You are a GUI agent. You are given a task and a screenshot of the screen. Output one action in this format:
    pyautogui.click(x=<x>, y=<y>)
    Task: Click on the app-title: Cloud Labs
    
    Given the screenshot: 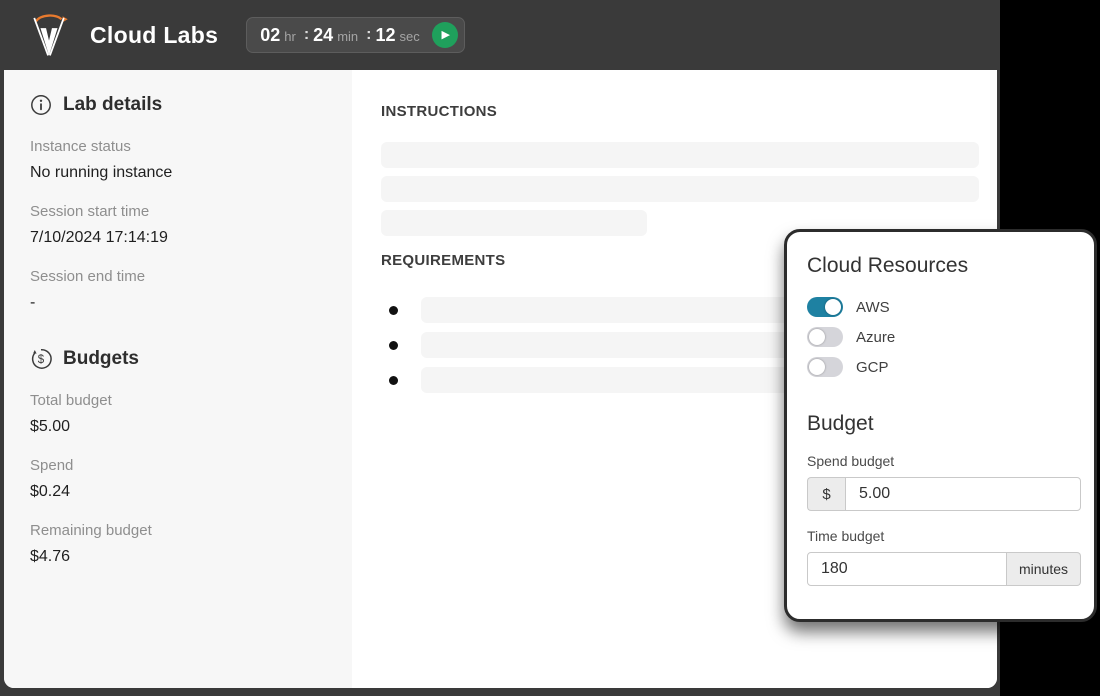 What is the action you would take?
    pyautogui.click(x=154, y=34)
    